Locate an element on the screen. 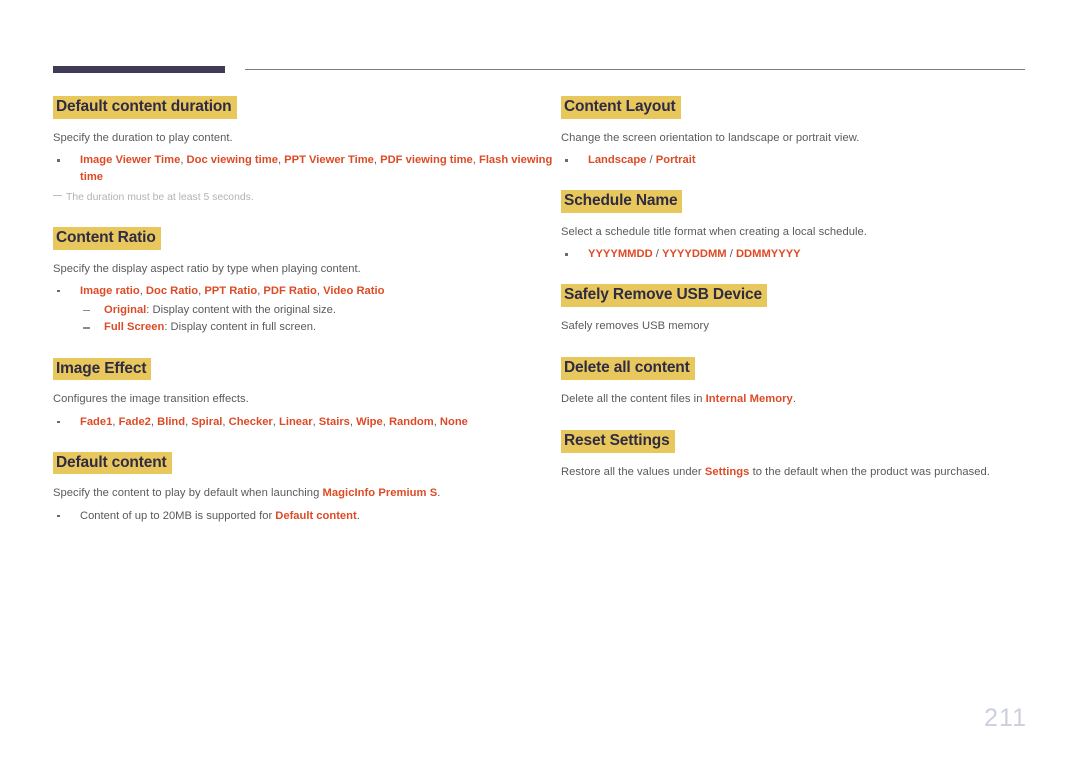  plain-text: Delete all the content files in is located at coordinates (633, 399).